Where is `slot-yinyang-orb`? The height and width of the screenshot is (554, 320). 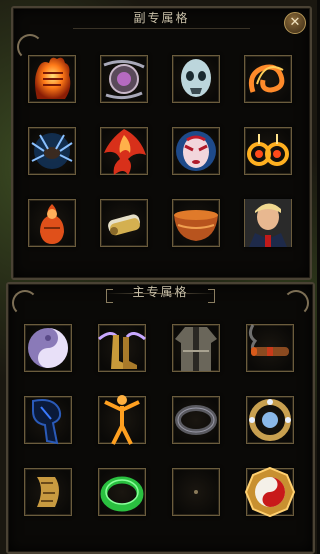
slot-yinyang-orb is located at coordinates (48, 348).